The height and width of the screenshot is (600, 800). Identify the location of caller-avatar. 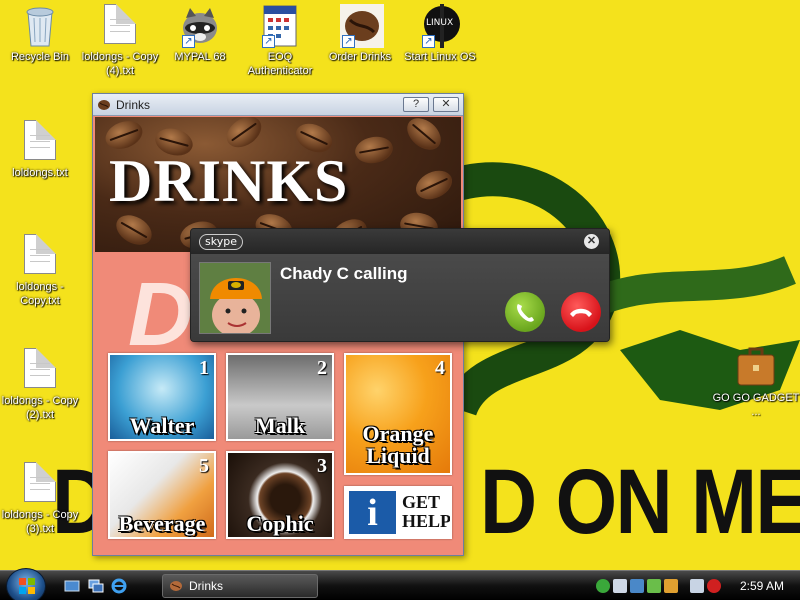
(235, 298).